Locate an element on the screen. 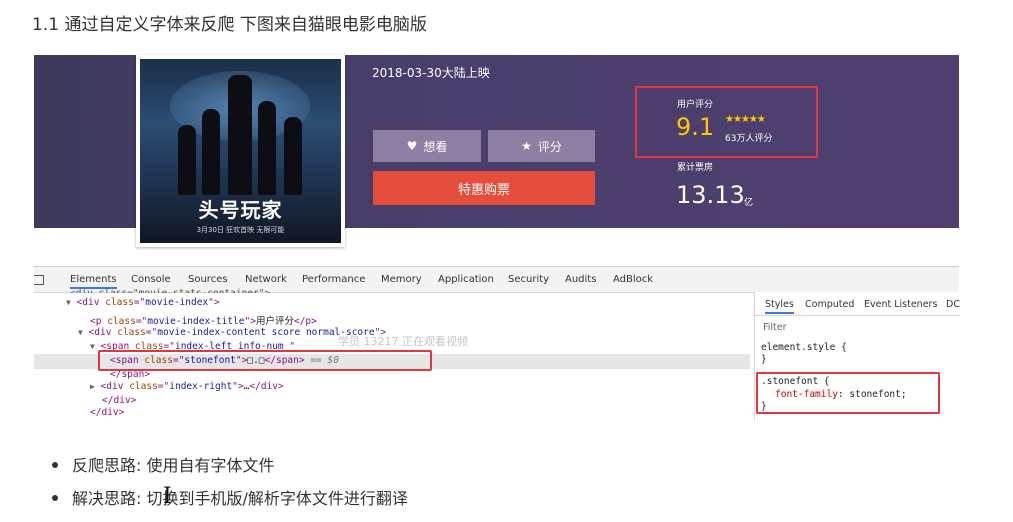  poster-image: 头号玩家 3月30日 狂欢首映 无限可能 is located at coordinates (240, 151).